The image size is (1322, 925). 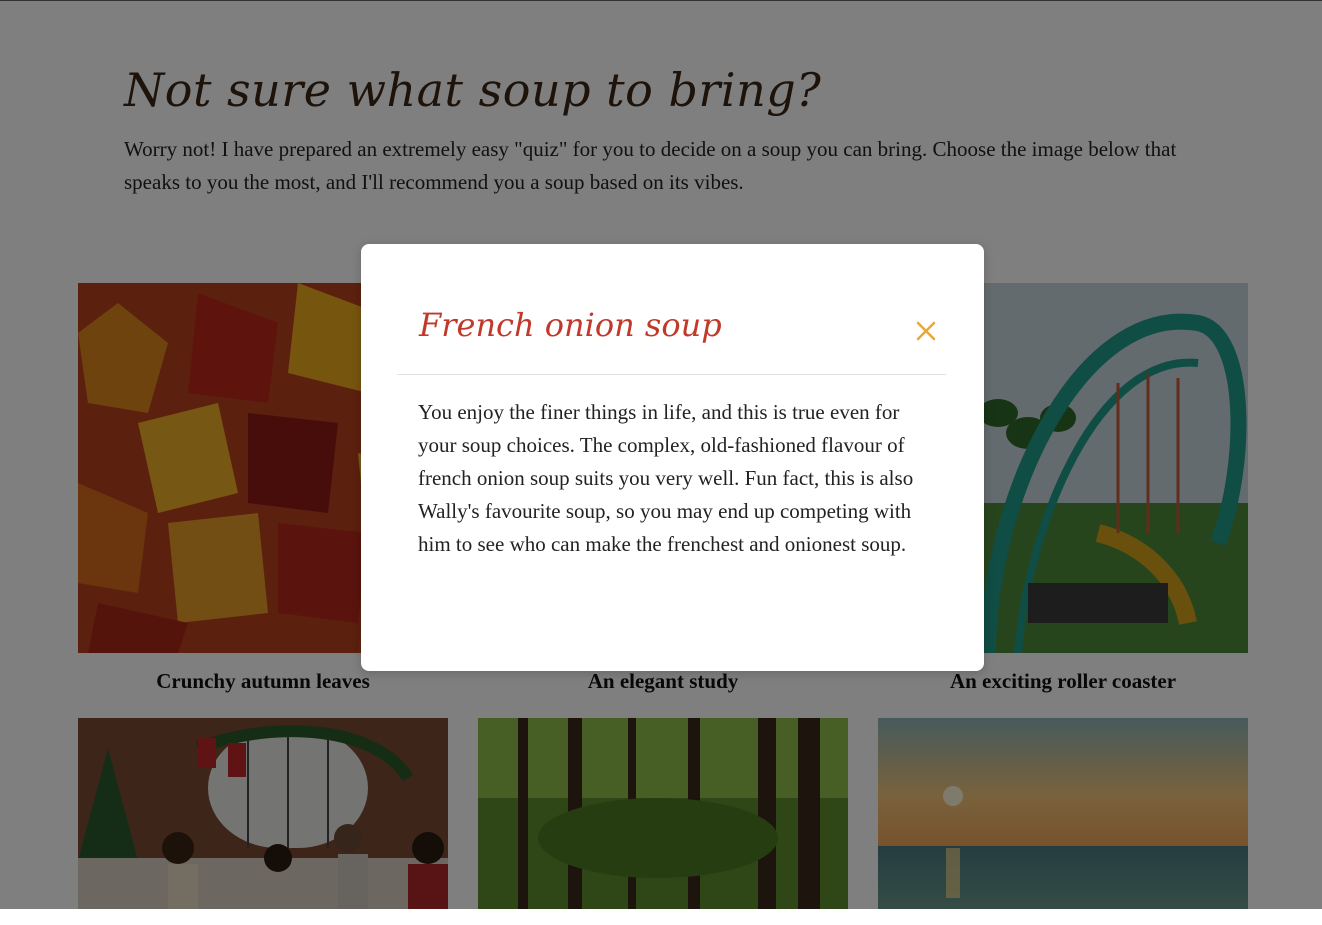 I want to click on modal-divider, so click(x=671, y=374).